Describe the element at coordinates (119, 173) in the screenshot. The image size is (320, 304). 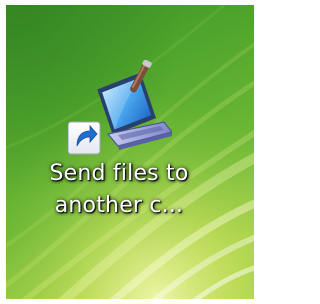
I see `icon-label-line-1: Send files to` at that location.